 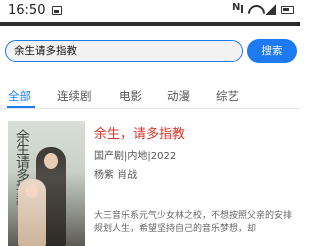 I want to click on poster-image: 余生请多指教, so click(x=46, y=183).